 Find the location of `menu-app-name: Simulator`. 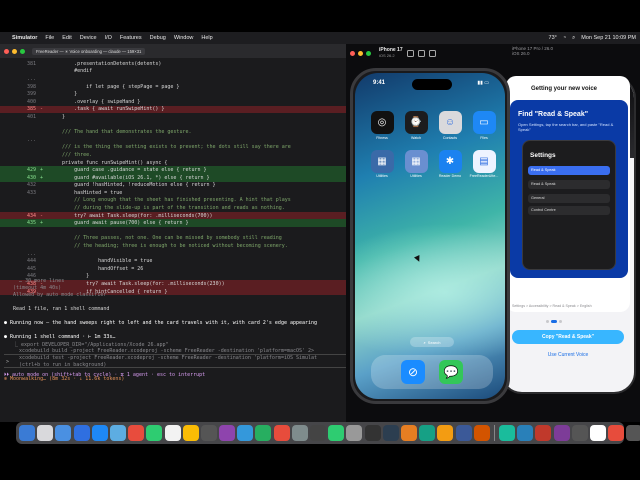

menu-app-name: Simulator is located at coordinates (24, 38).